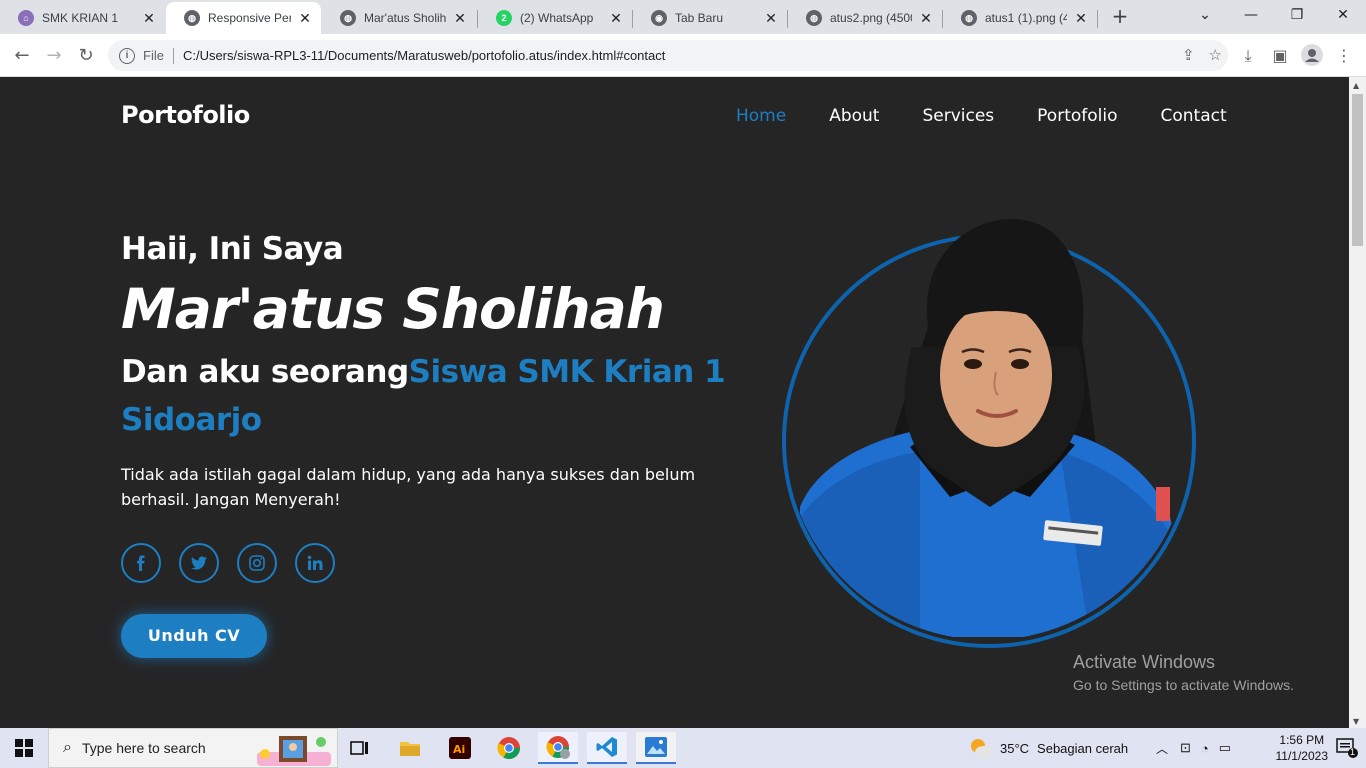  What do you see at coordinates (958, 116) in the screenshot?
I see `nav-services: Services` at bounding box center [958, 116].